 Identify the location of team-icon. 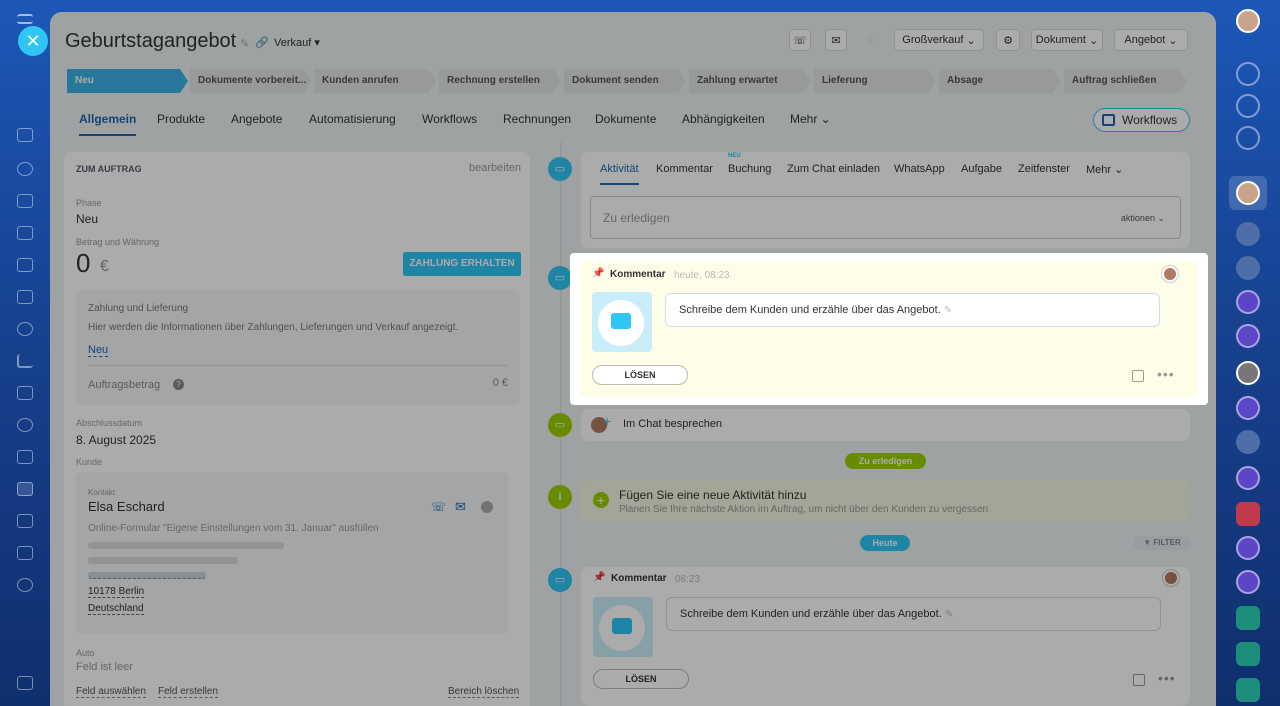
(25, 553).